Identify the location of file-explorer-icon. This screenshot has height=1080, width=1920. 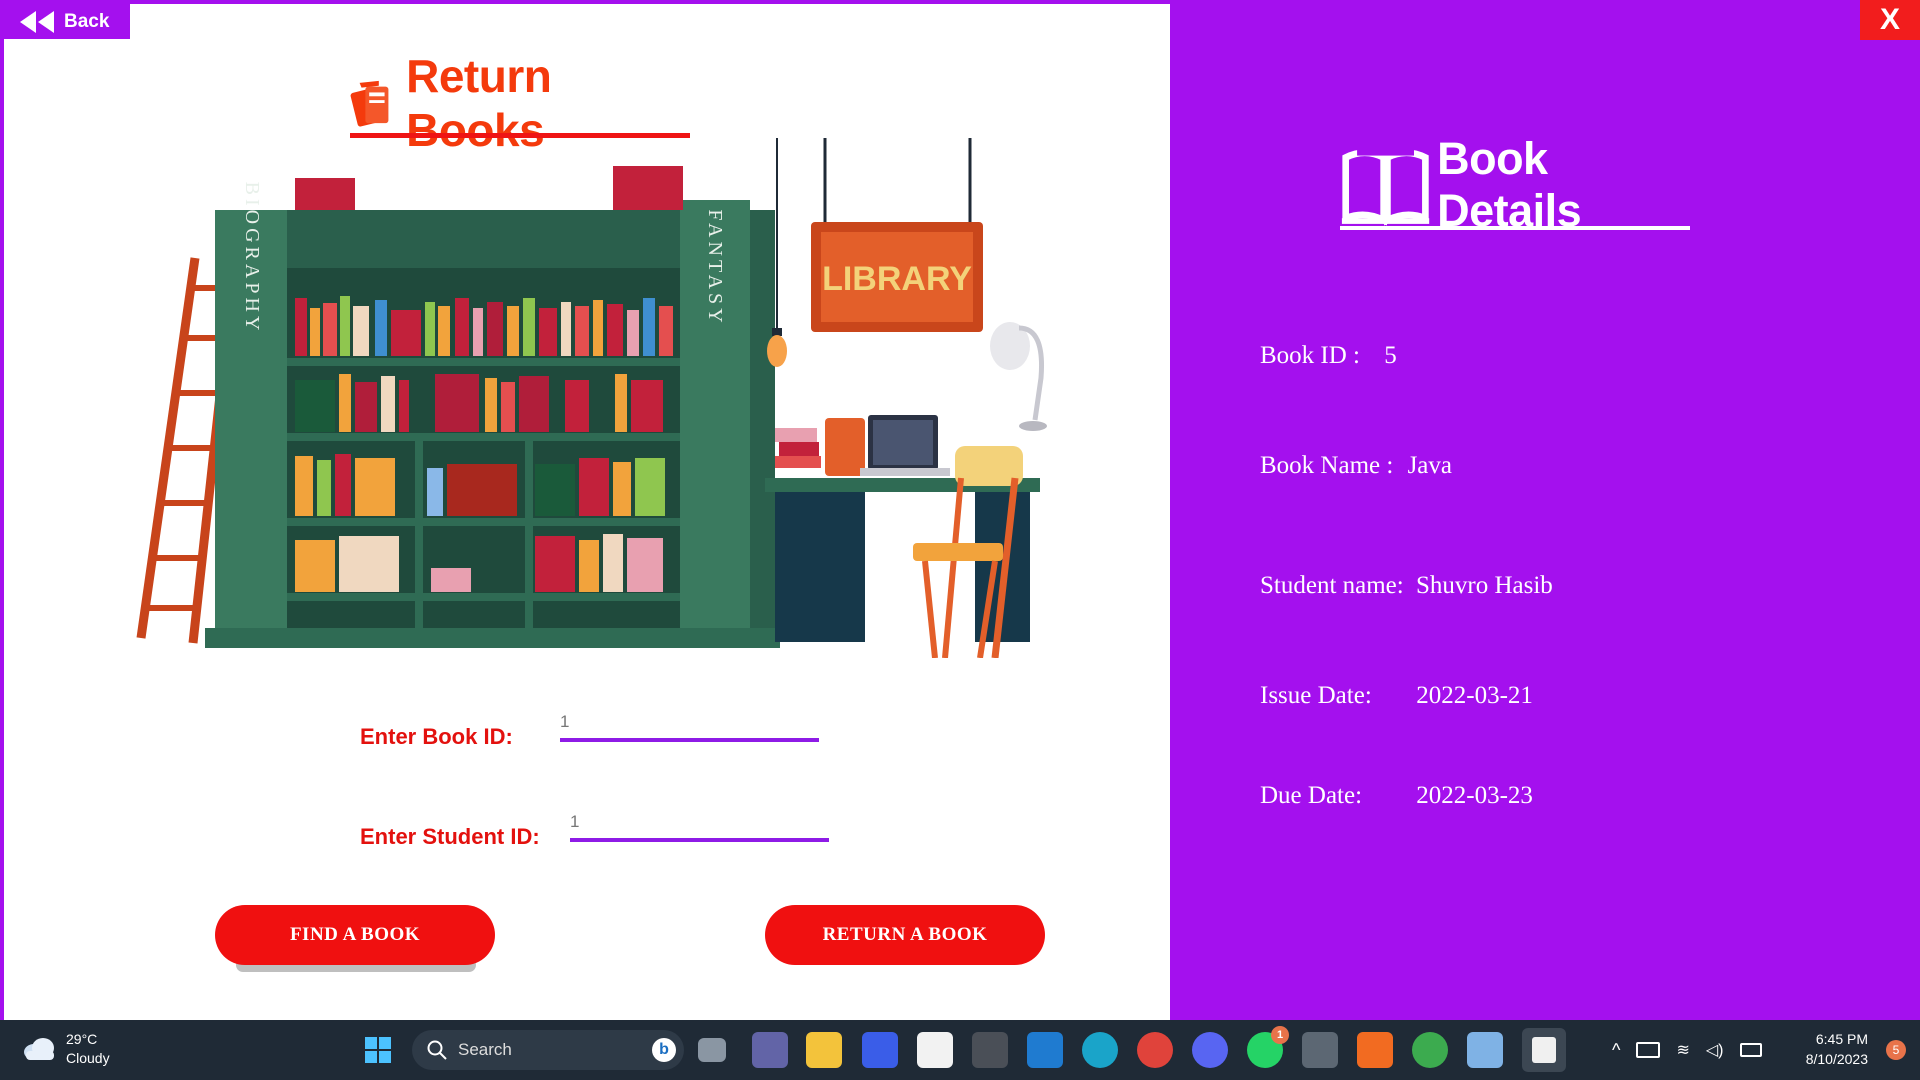
(824, 1050).